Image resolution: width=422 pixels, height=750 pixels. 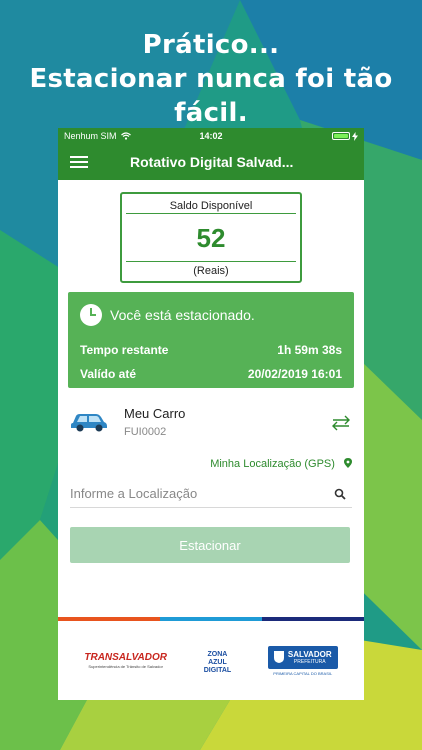 What do you see at coordinates (211, 204) in the screenshot?
I see `balance-title: Saldo Disponível` at bounding box center [211, 204].